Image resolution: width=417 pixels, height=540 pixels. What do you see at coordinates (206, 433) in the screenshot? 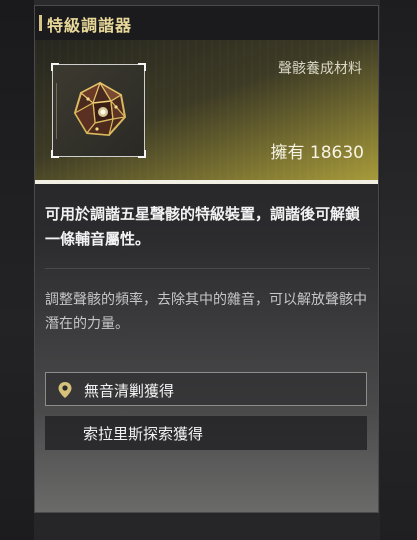
I see `source-row-solaris-exploration: 索拉里斯探索獲得` at bounding box center [206, 433].